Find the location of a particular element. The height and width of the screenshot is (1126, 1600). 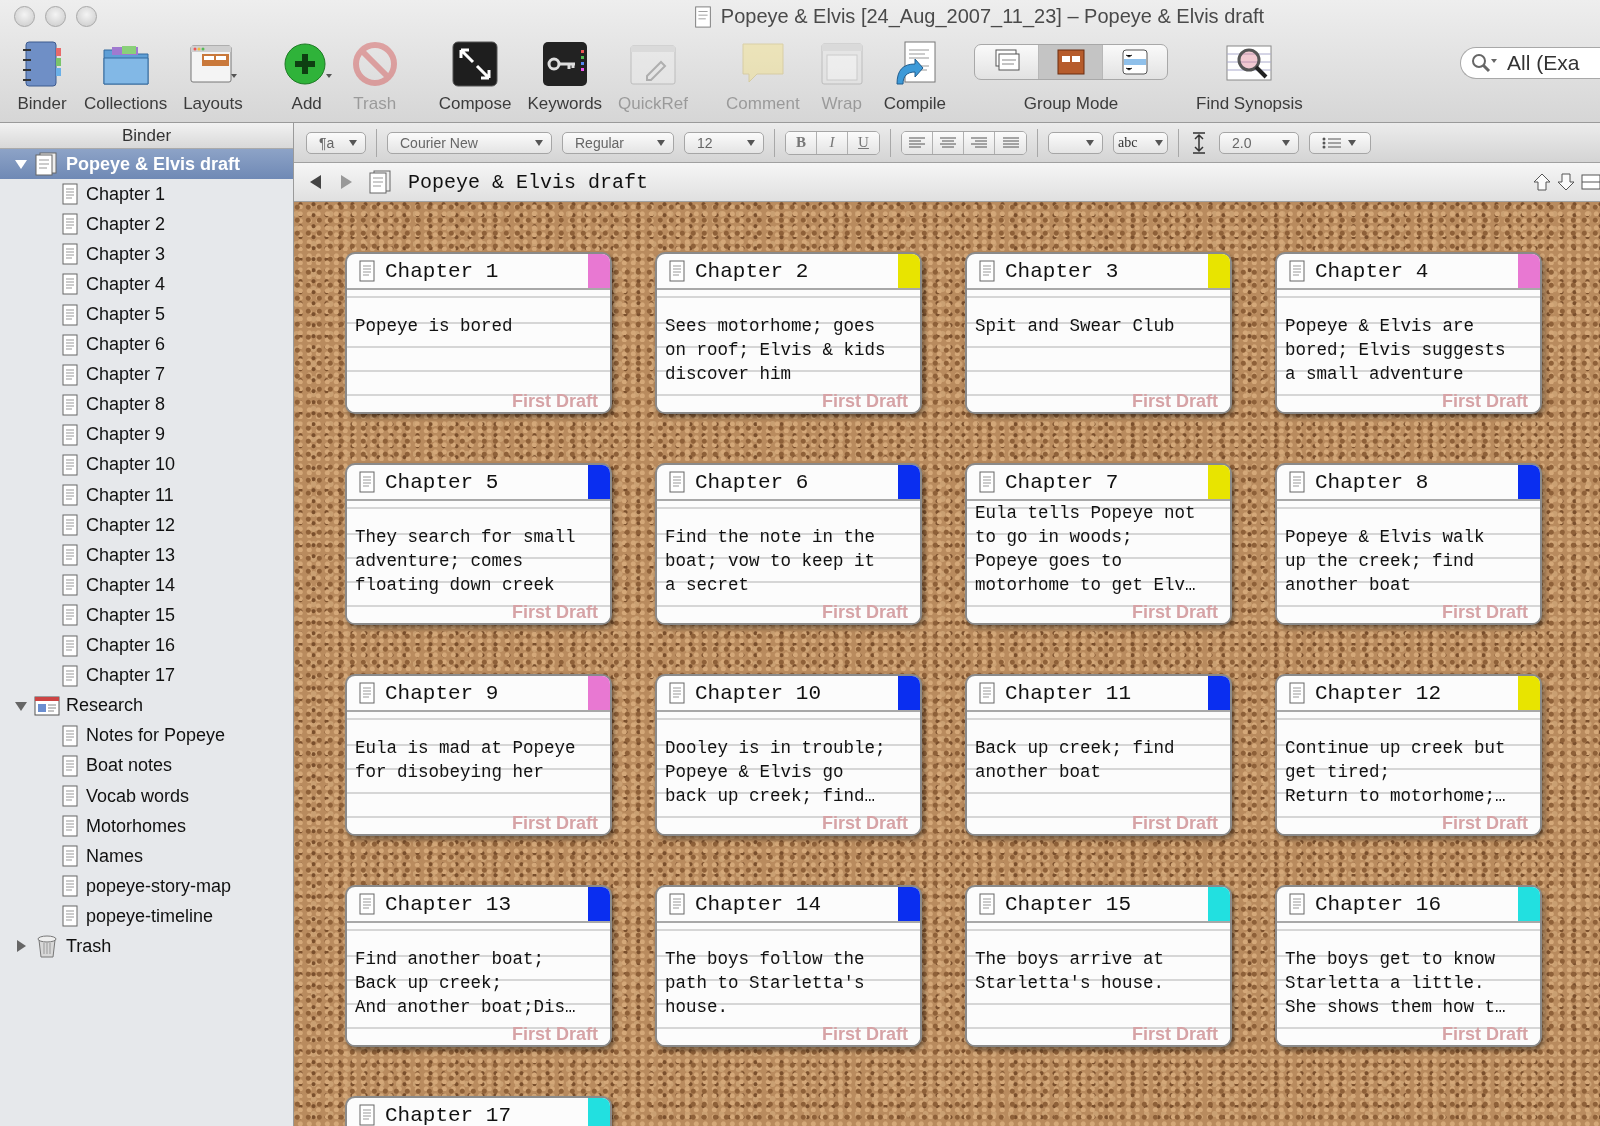

font-size-dropdown: 12 is located at coordinates (724, 142).